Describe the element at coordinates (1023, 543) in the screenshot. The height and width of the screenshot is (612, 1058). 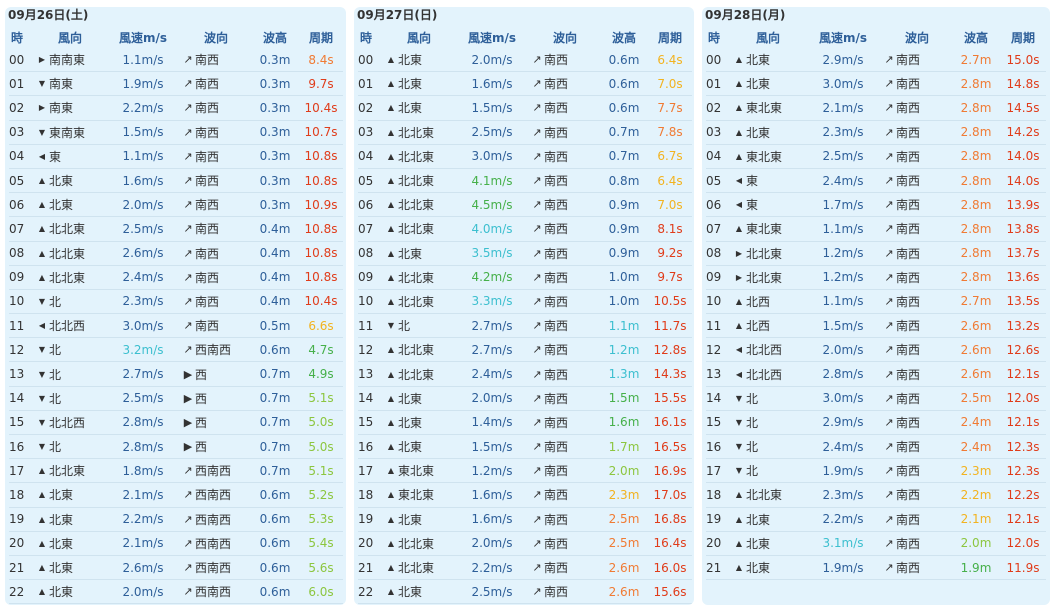
I see `wave-period-cell: 12.0s` at that location.